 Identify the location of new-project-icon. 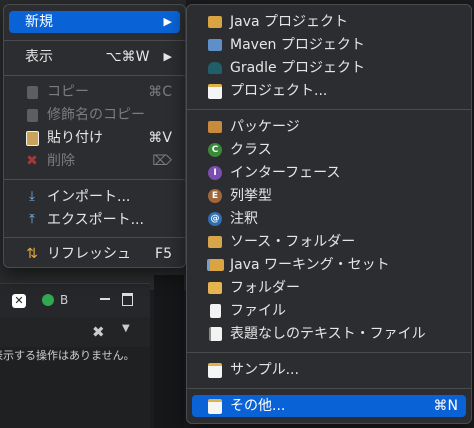
(215, 91).